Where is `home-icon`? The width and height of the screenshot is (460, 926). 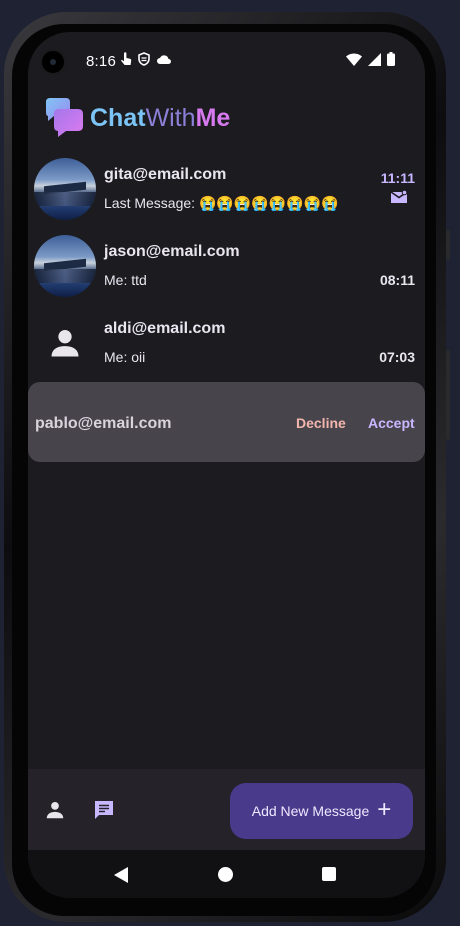 home-icon is located at coordinates (225, 874).